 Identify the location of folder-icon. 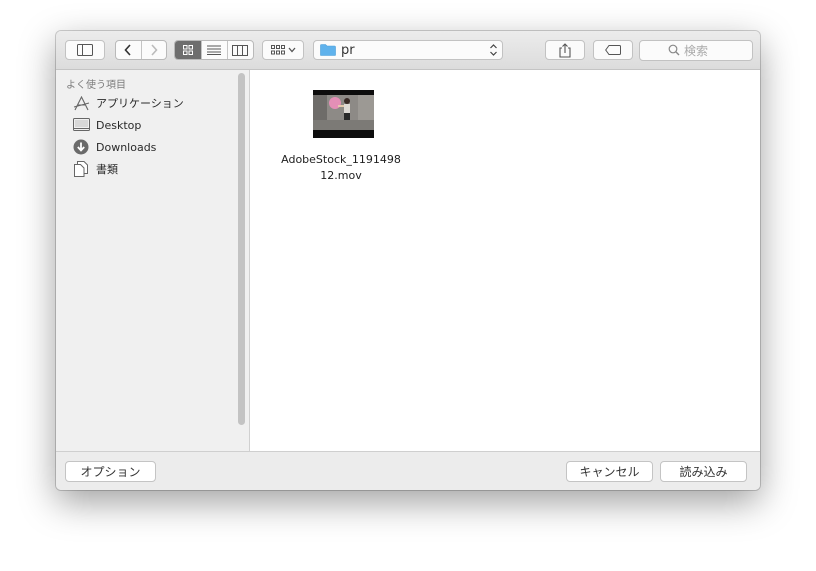
(328, 50).